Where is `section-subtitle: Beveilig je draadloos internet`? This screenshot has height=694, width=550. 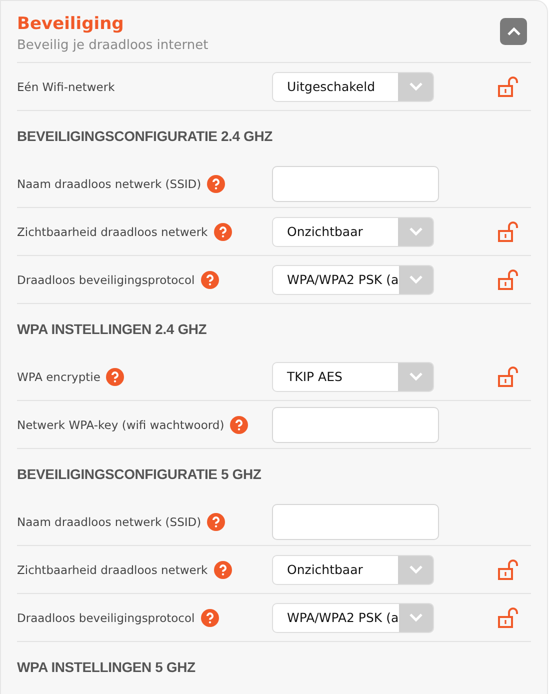 section-subtitle: Beveilig je draadloos internet is located at coordinates (112, 45).